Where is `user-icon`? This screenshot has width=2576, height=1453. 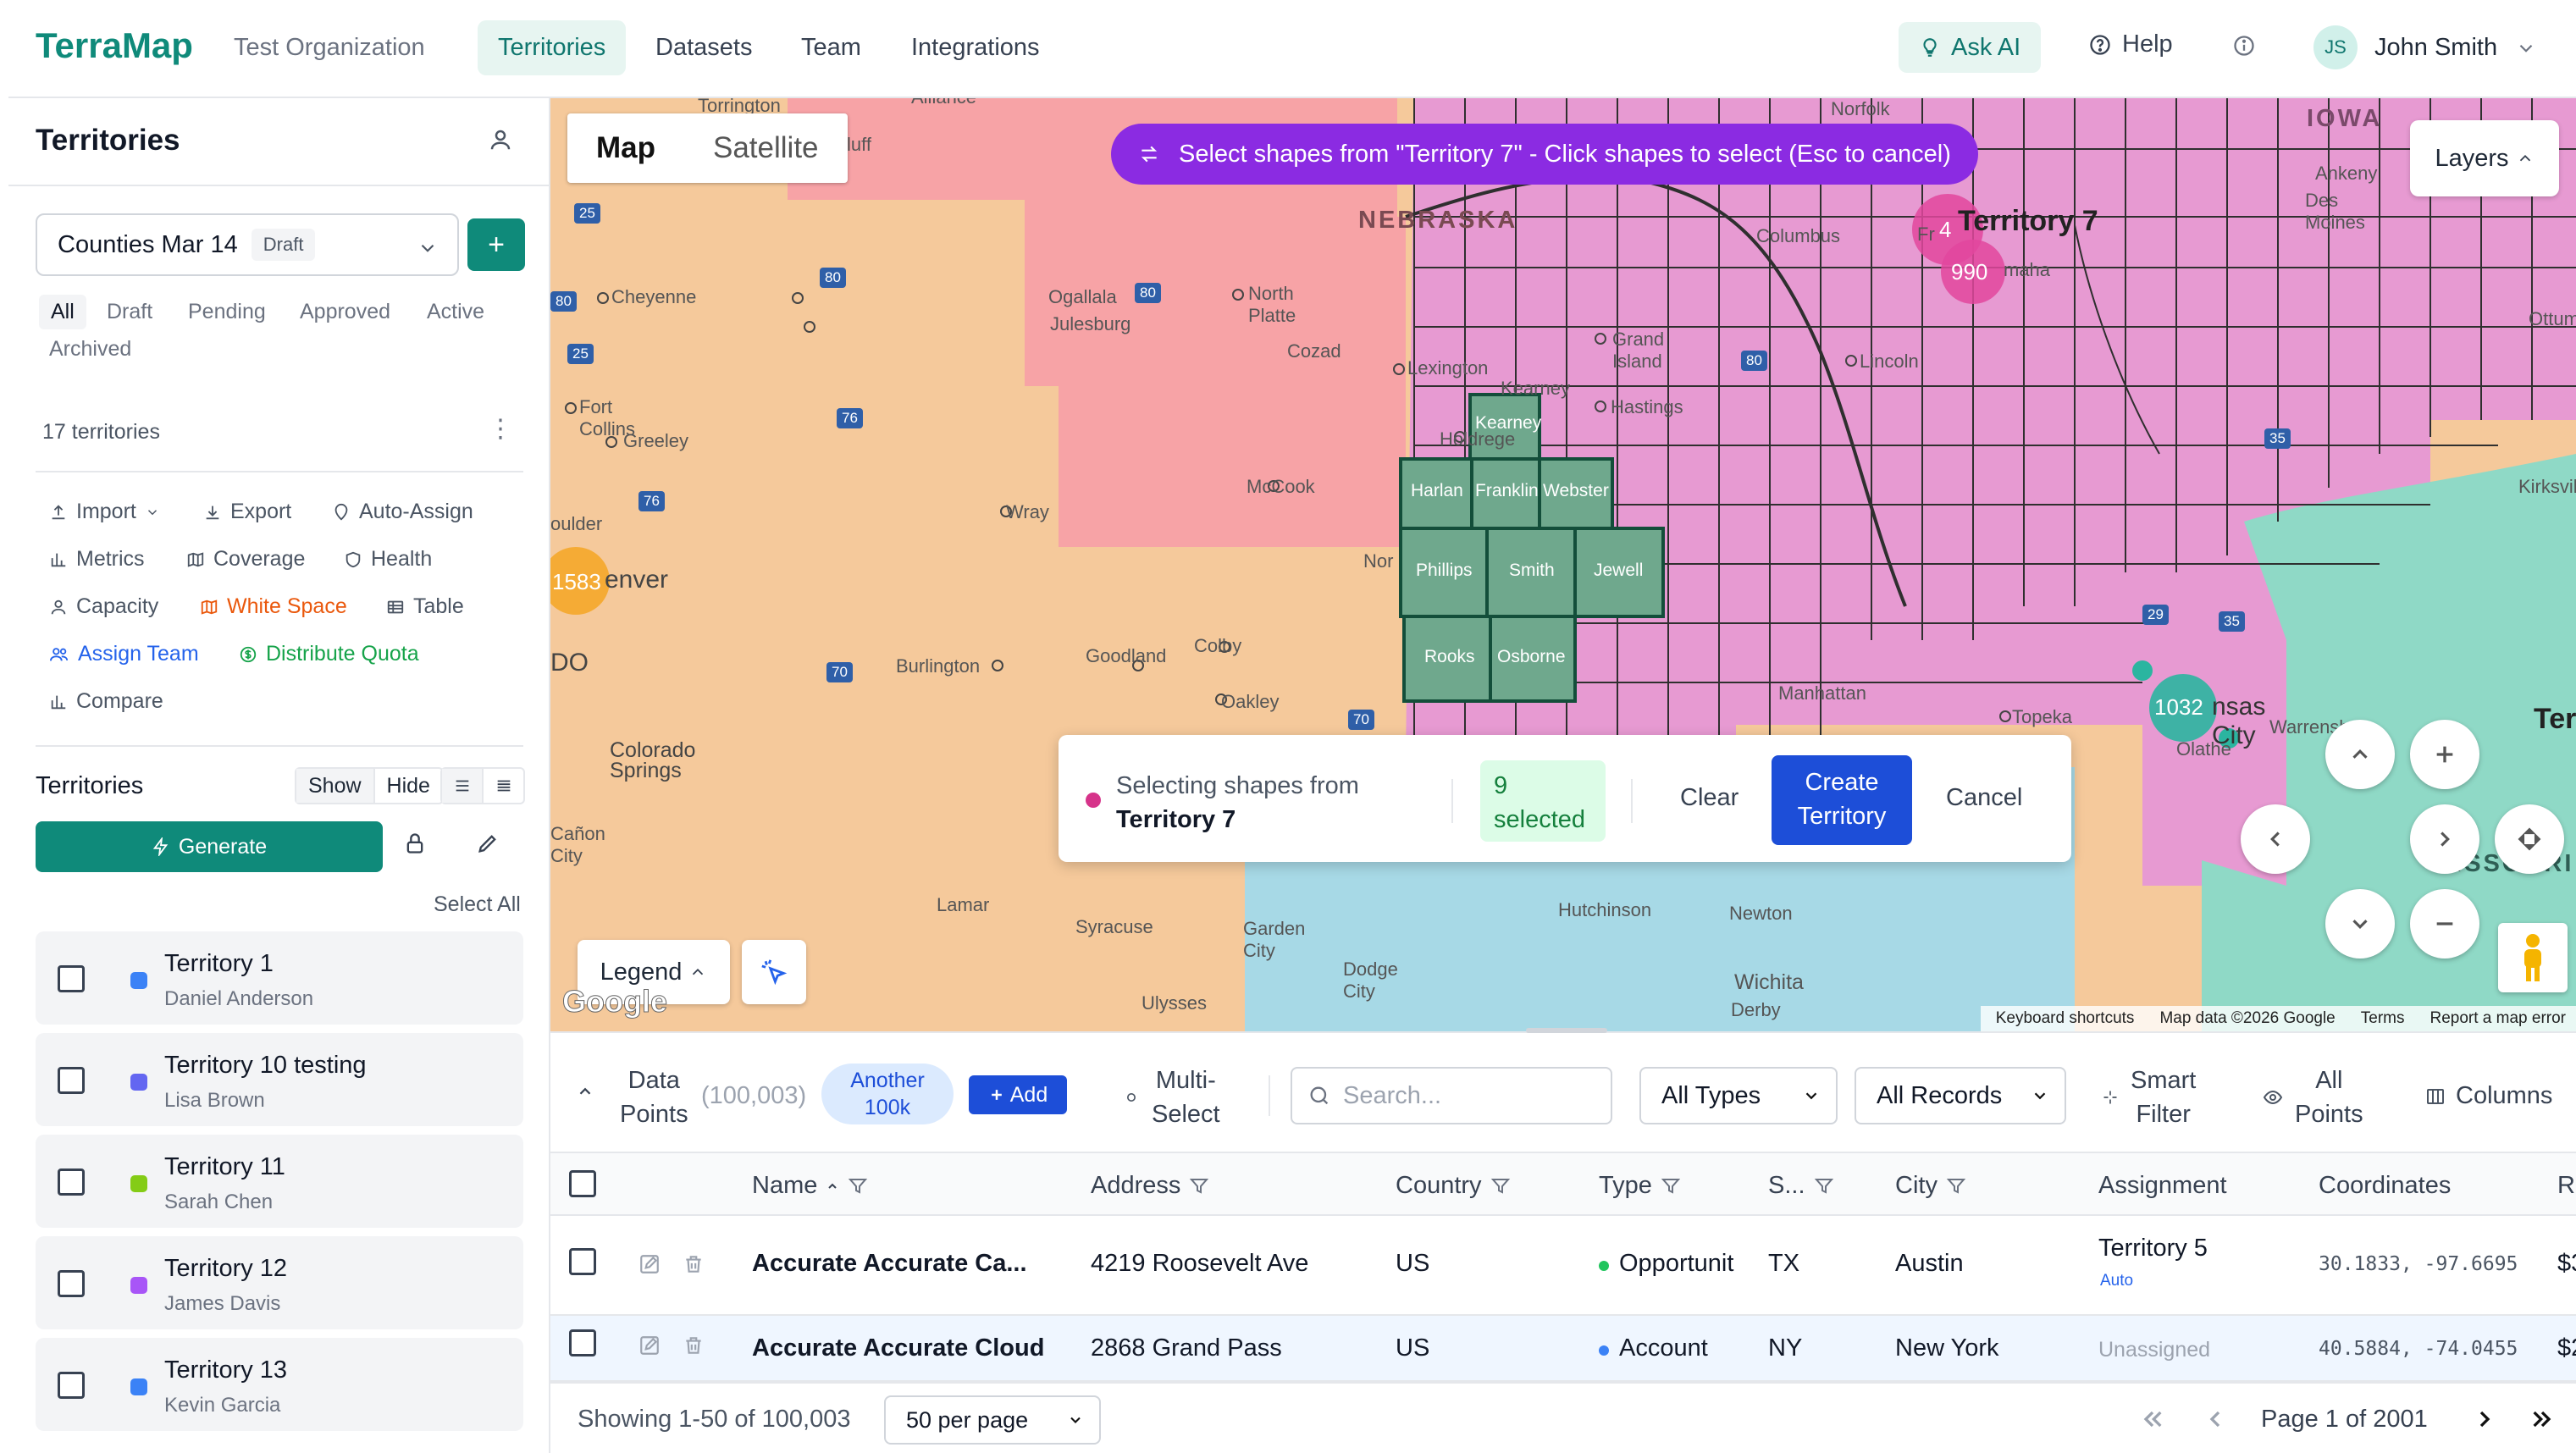
user-icon is located at coordinates (501, 139).